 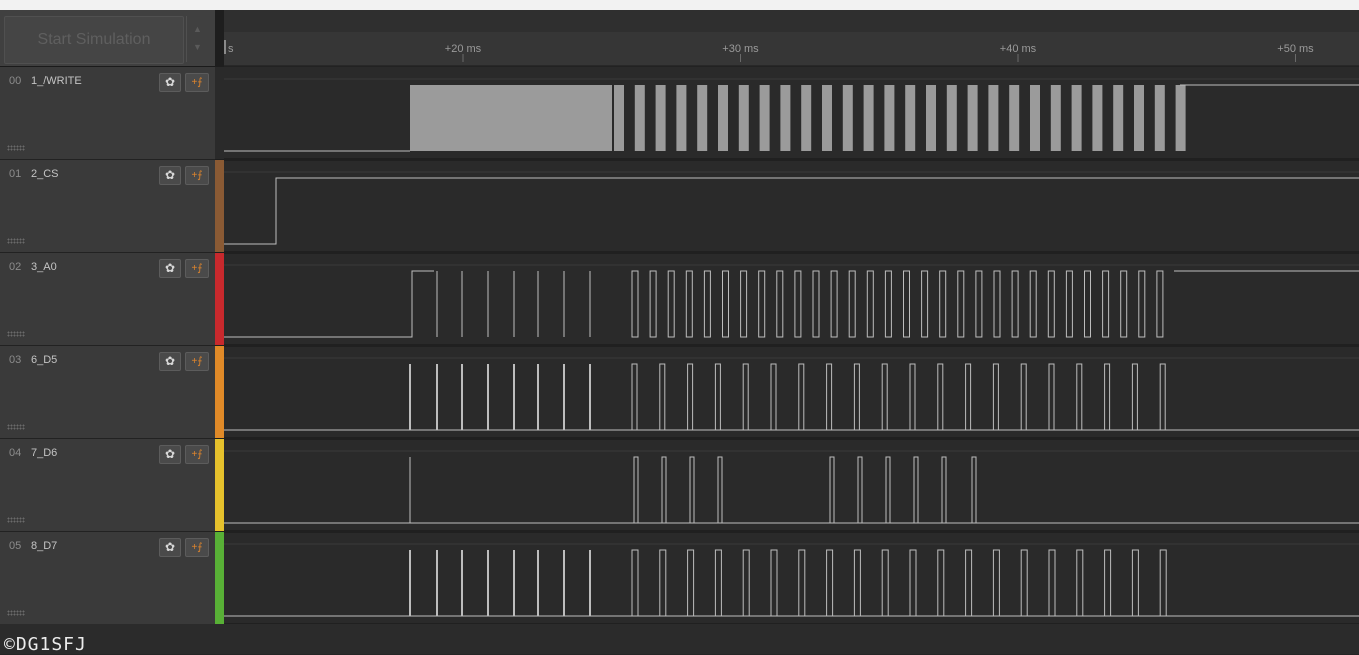 What do you see at coordinates (231, 49) in the screenshot?
I see `ruler-start-label: s` at bounding box center [231, 49].